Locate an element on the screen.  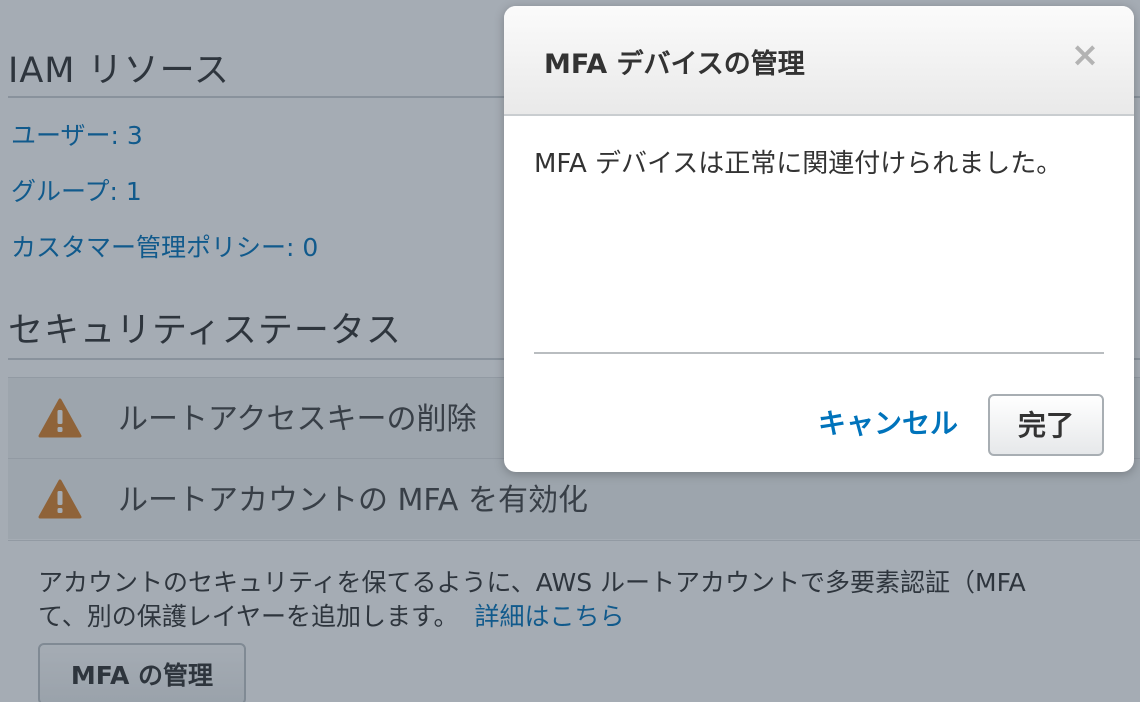
dialog-divider is located at coordinates (819, 353).